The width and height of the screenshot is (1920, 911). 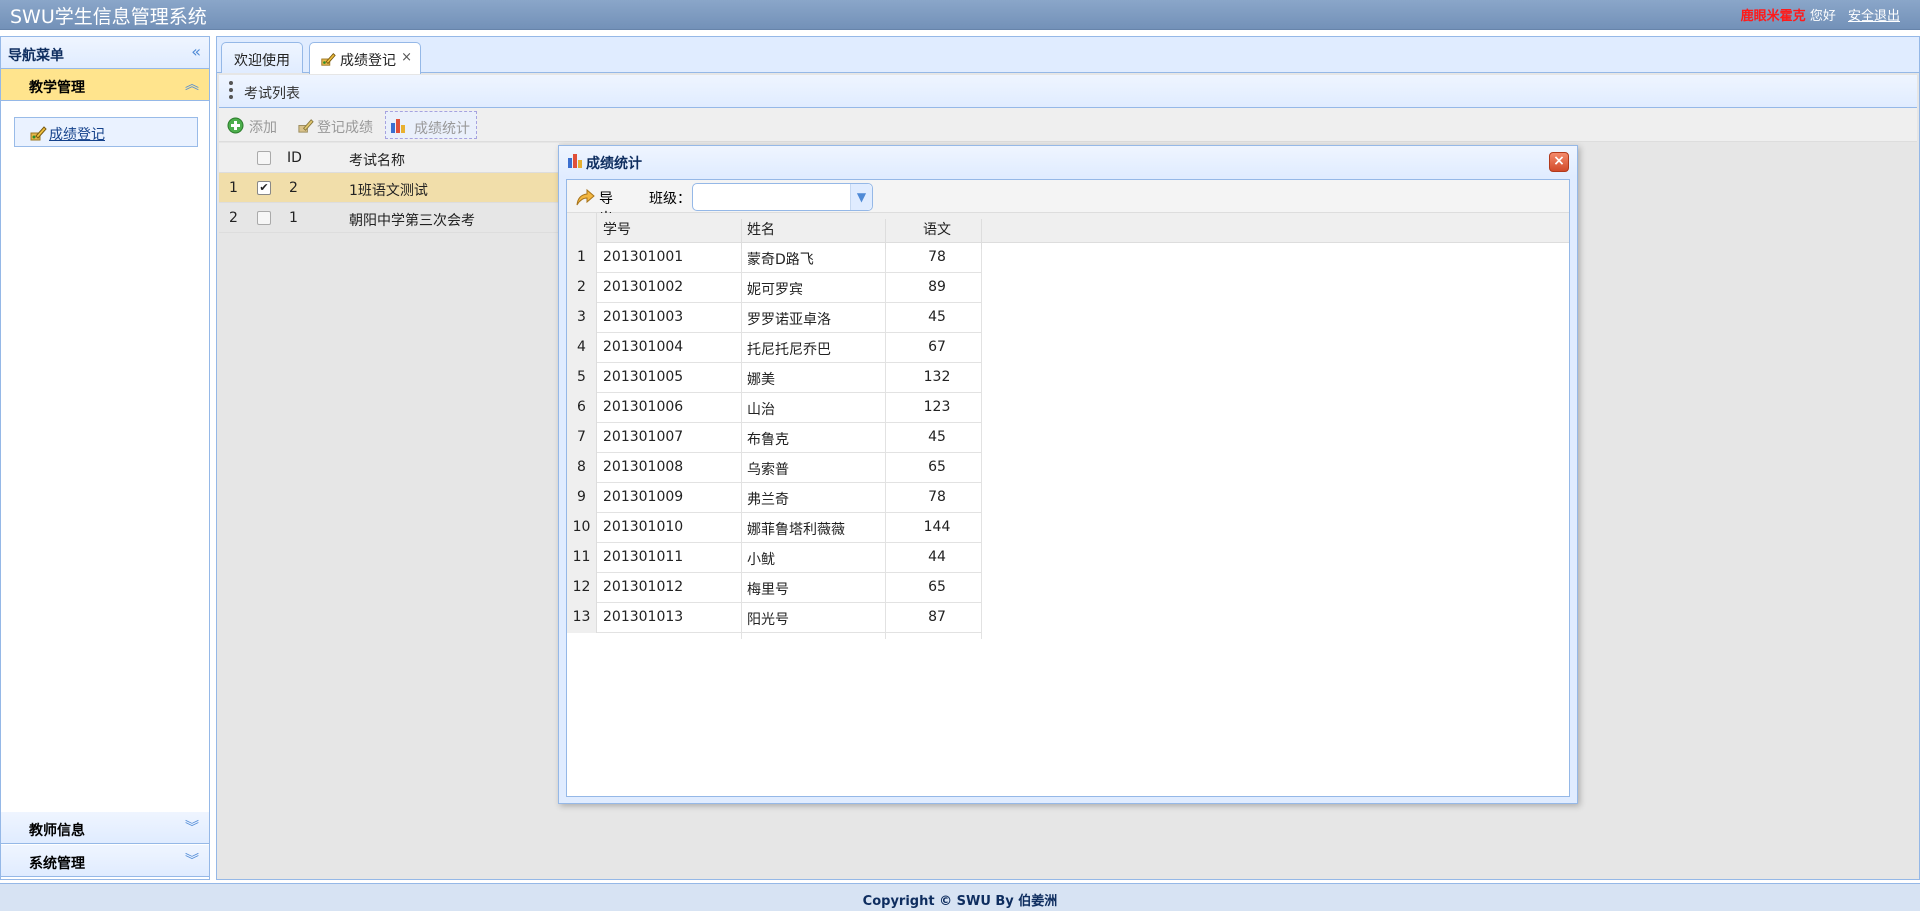 I want to click on table-header: ID 考试名称, so click(x=389, y=158).